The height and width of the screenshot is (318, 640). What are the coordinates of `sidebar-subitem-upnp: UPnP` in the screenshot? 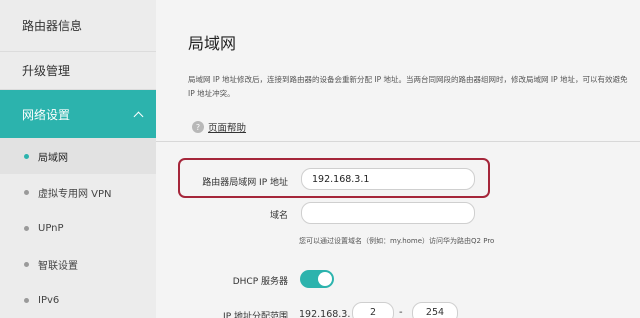 It's located at (78, 228).